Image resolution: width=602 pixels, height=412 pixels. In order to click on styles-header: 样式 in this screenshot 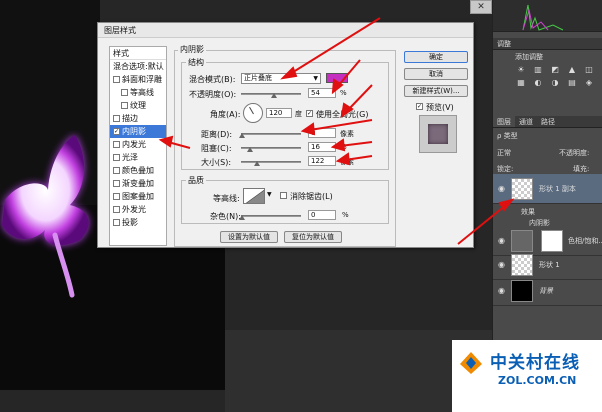, I will do `click(138, 53)`.